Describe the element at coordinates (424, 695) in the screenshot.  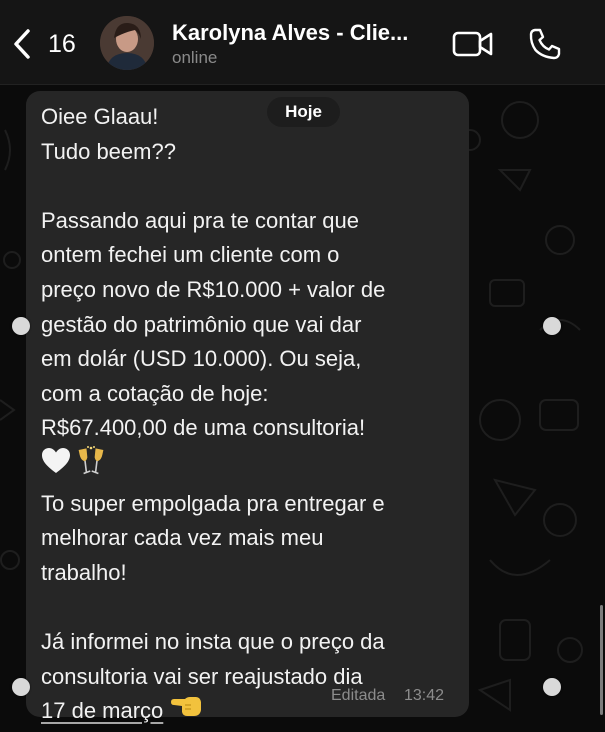
I see `message-time: 13:42` at that location.